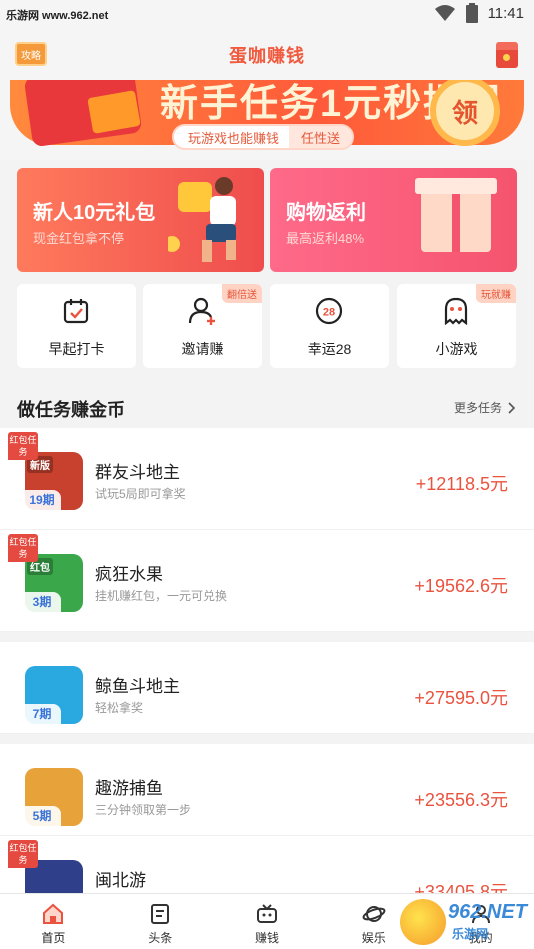  What do you see at coordinates (325, 238) in the screenshot?
I see `promo-subtitle: 最高返利48%` at bounding box center [325, 238].